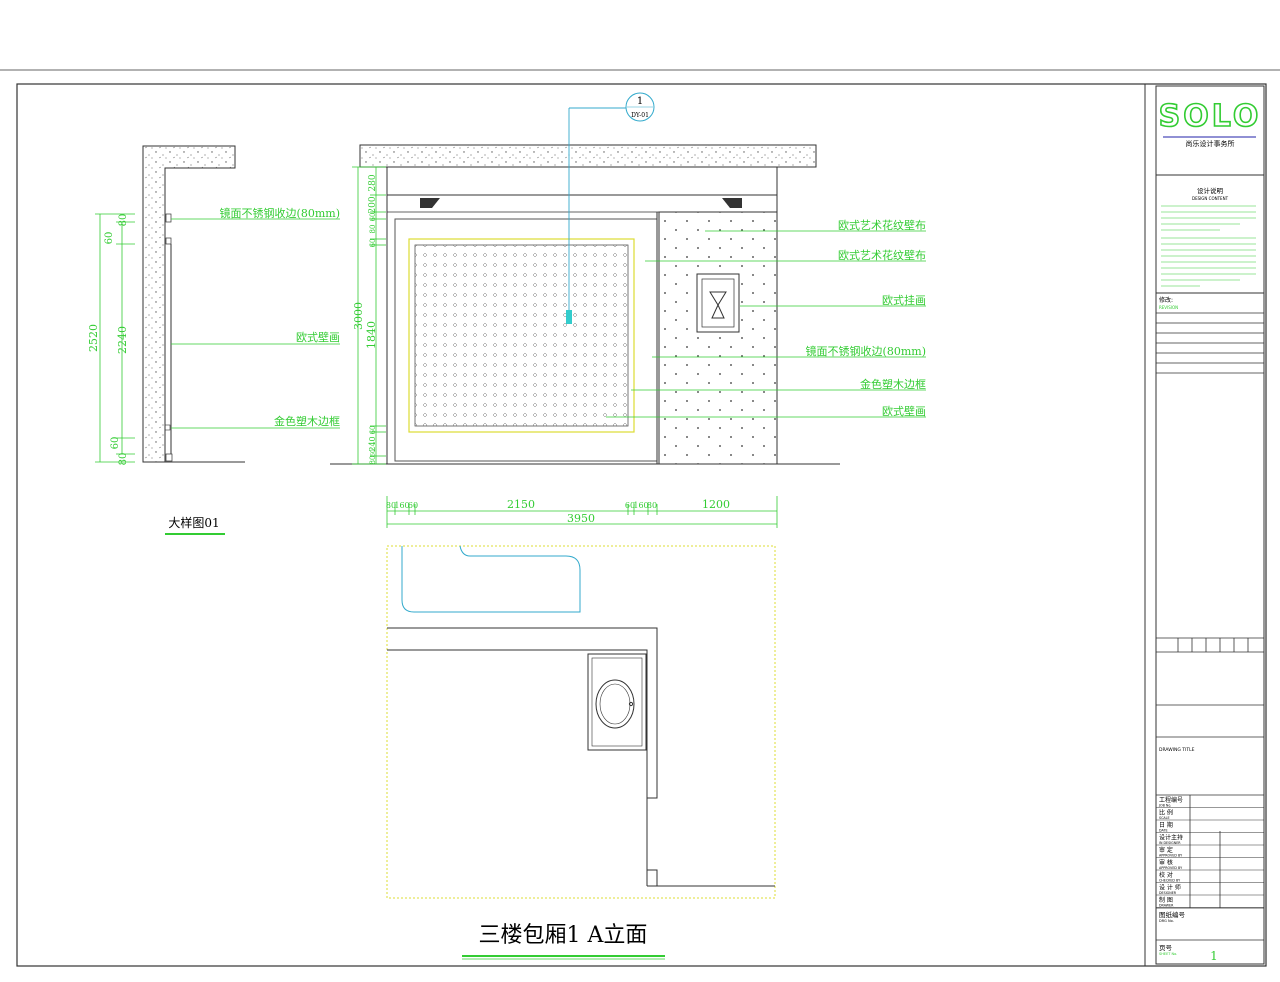 This screenshot has width=1280, height=982. Describe the element at coordinates (1163, 831) in the screenshot. I see `title-block-row-sublabel: DATE` at that location.